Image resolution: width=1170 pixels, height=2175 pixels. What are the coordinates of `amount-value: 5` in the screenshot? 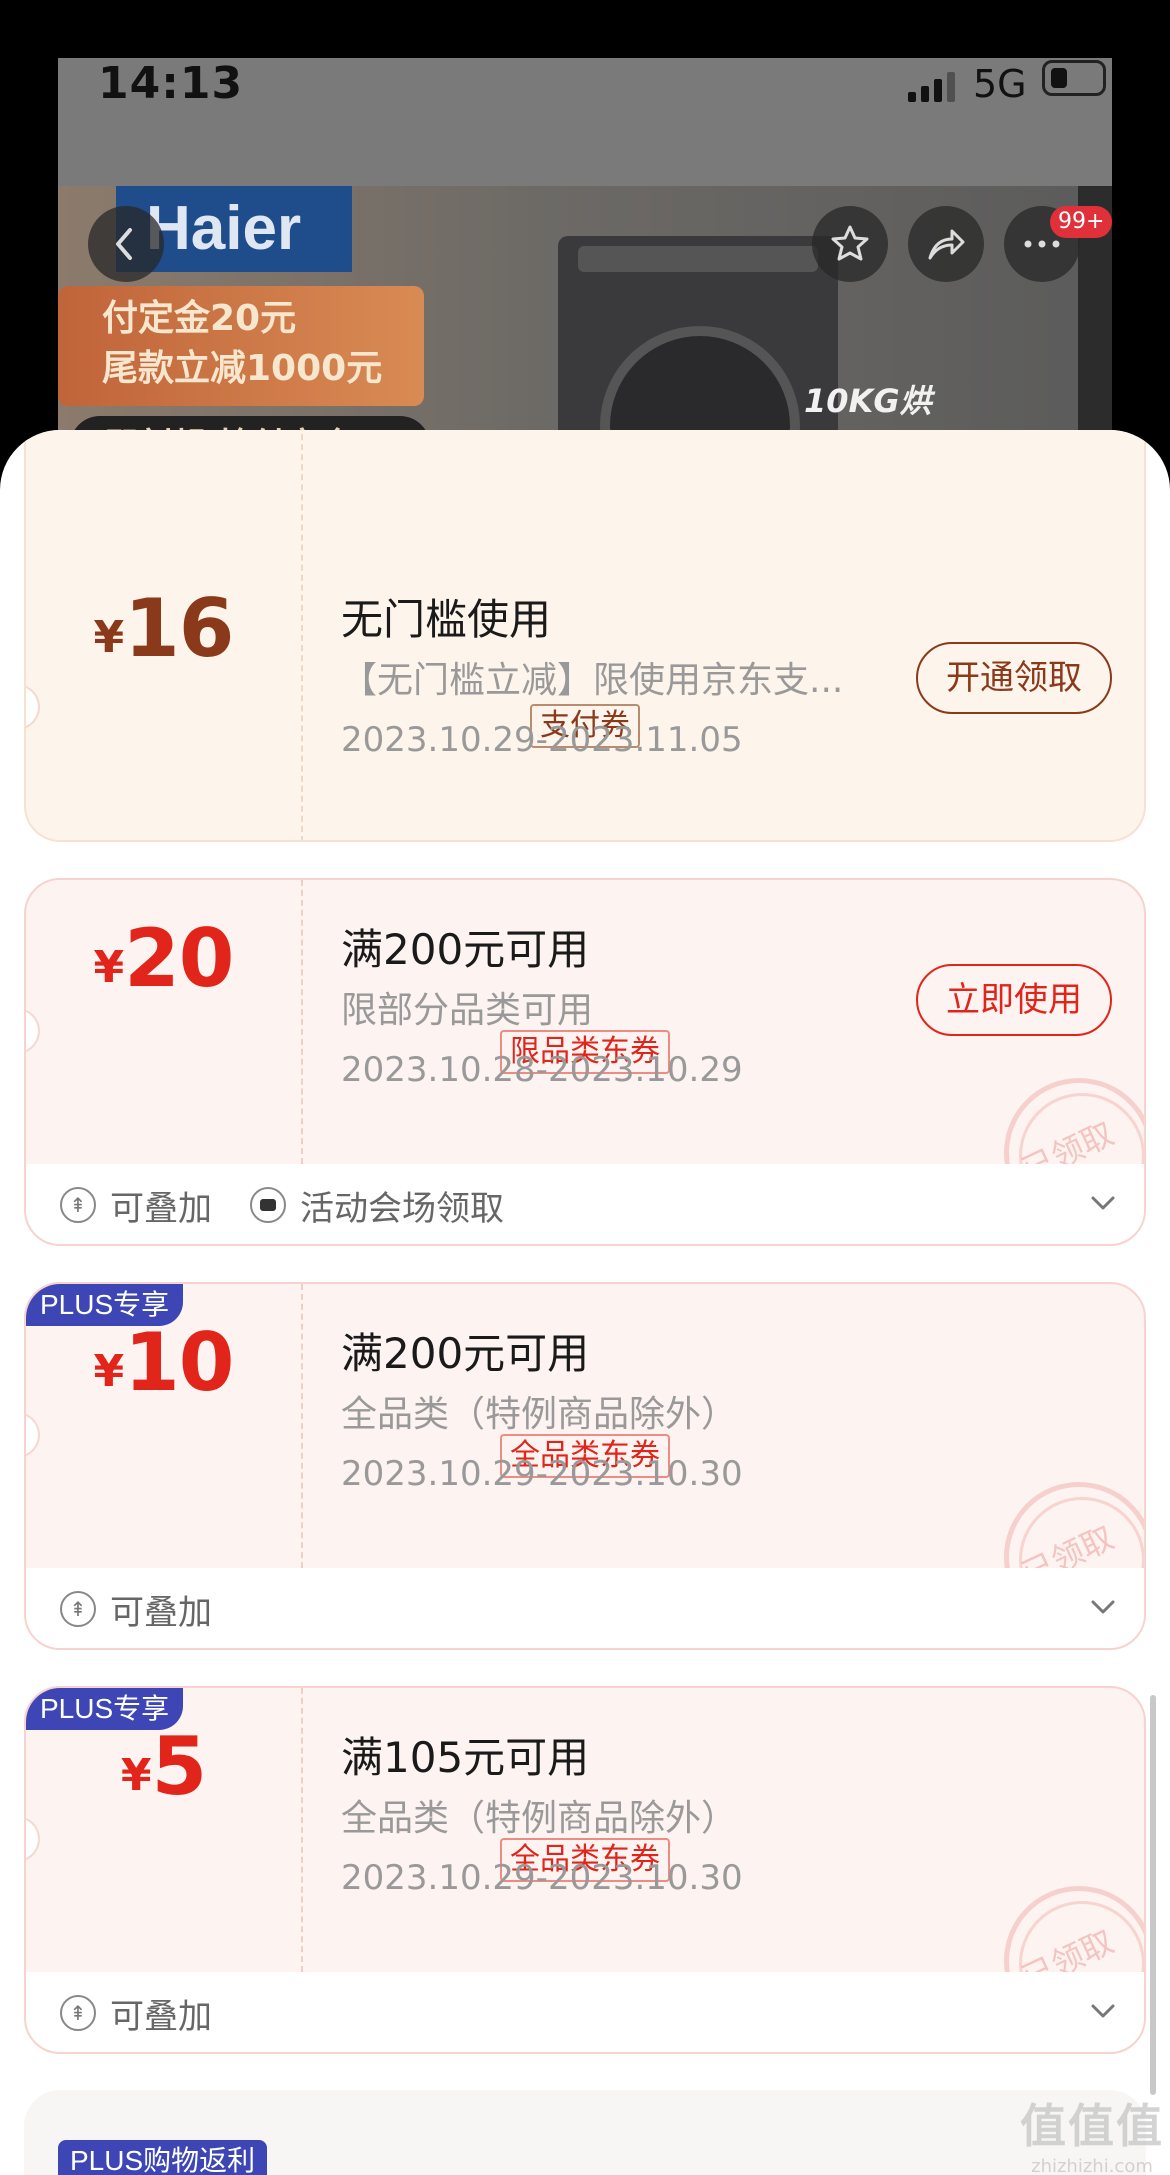 It's located at (179, 1766).